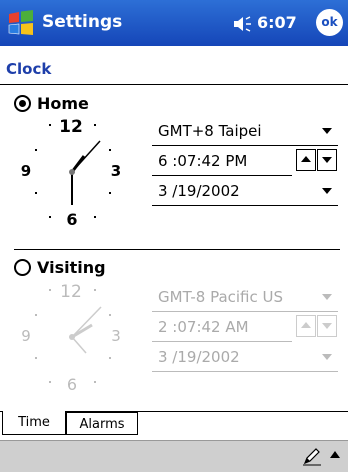 This screenshot has height=472, width=348. What do you see at coordinates (82, 22) in the screenshot?
I see `app-title: Settings` at bounding box center [82, 22].